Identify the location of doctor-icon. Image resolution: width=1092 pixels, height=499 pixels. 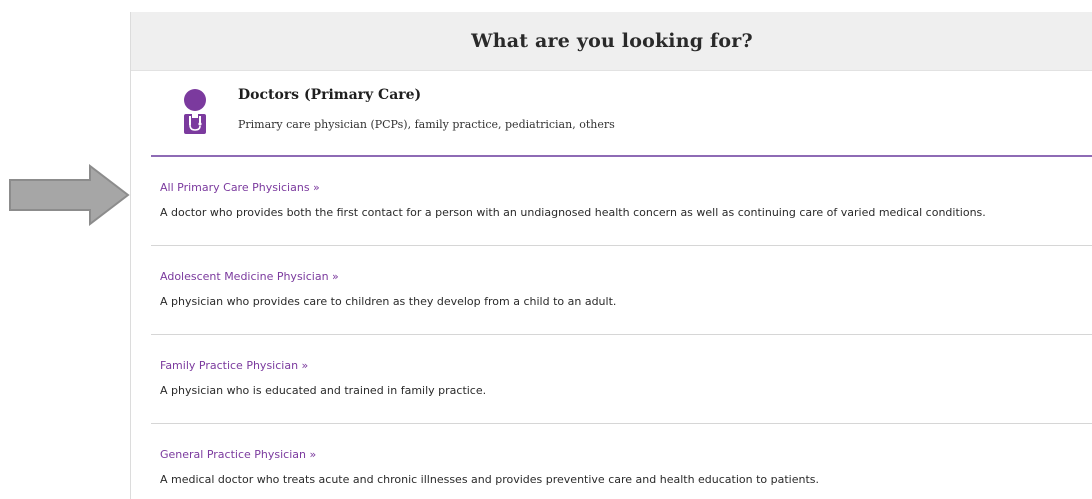
(195, 111).